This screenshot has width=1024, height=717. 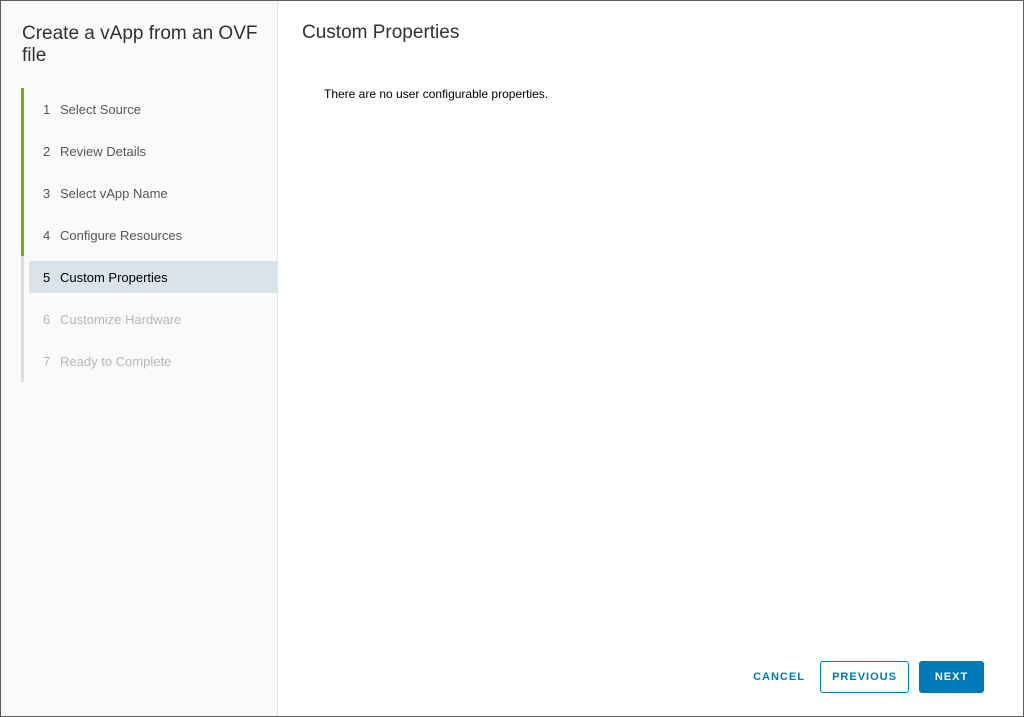 I want to click on step-label: Customize Hardware, so click(x=121, y=319).